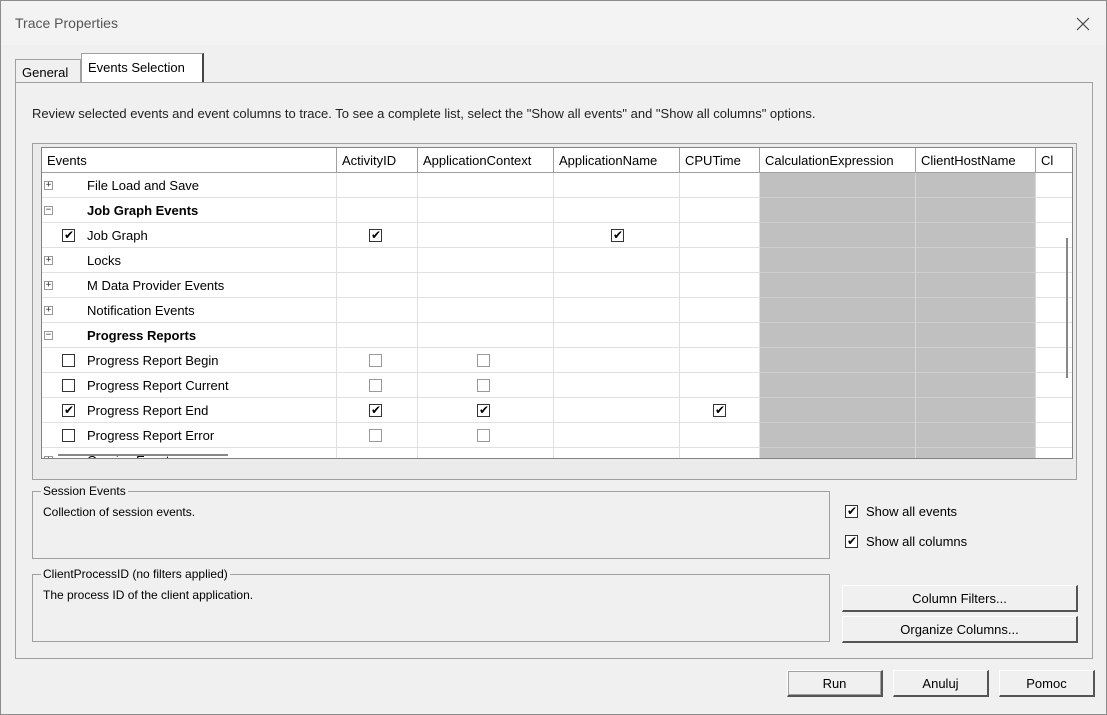  I want to click on event-row: + File Load and Save, so click(557, 185).